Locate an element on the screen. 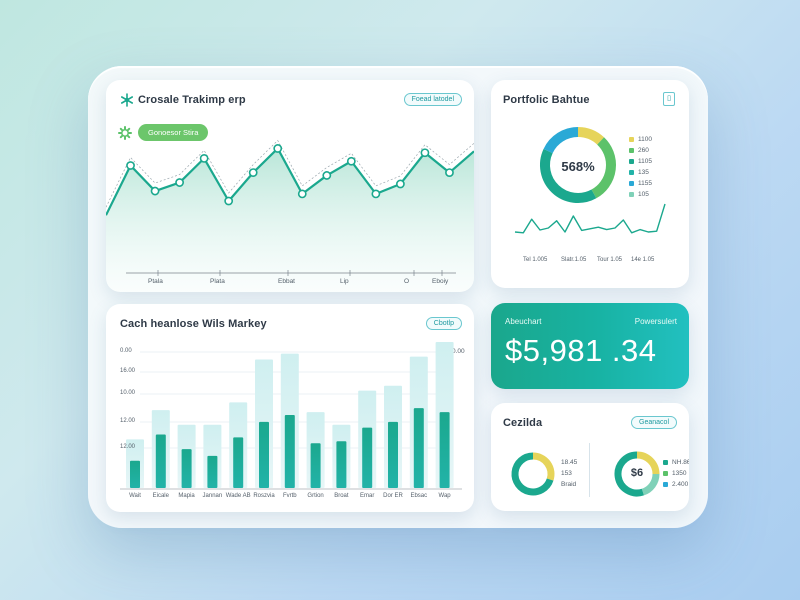 Image resolution: width=800 pixels, height=600 pixels. bar-x-tick-label: Mapia is located at coordinates (186, 496).